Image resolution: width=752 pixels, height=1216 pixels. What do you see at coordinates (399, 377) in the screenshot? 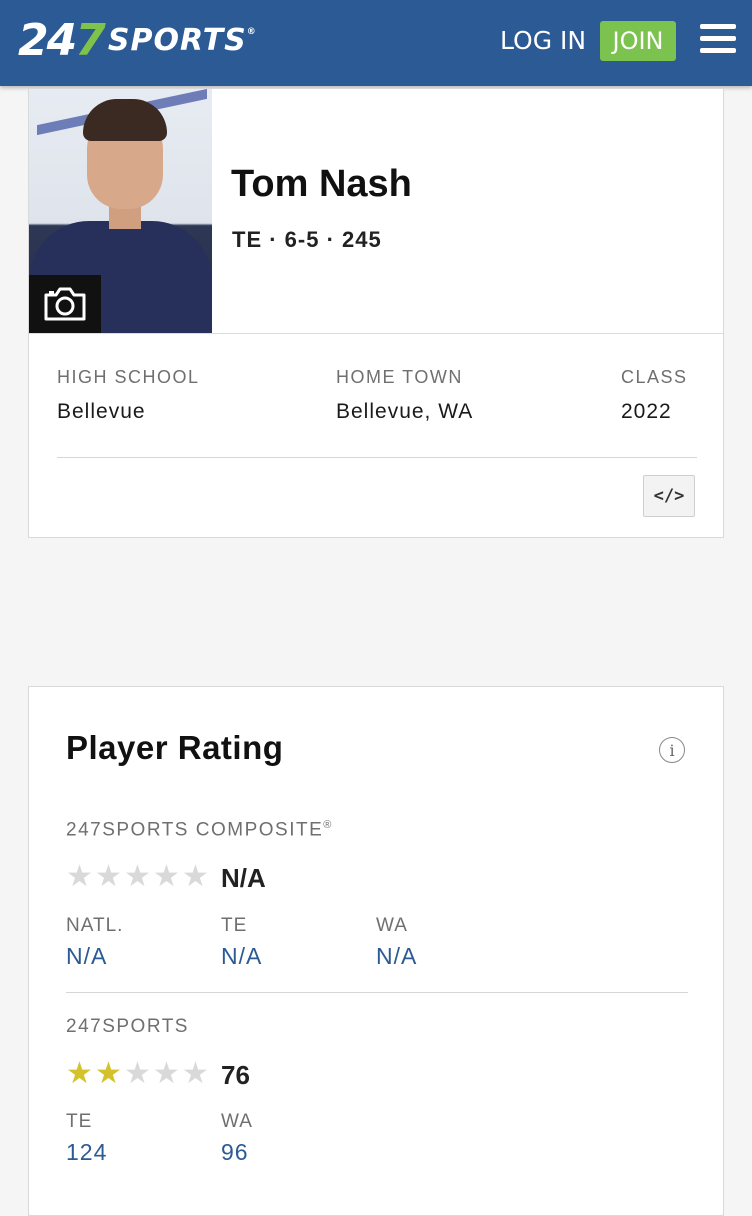
I see `home-town-label: HOME TOWN` at bounding box center [399, 377].